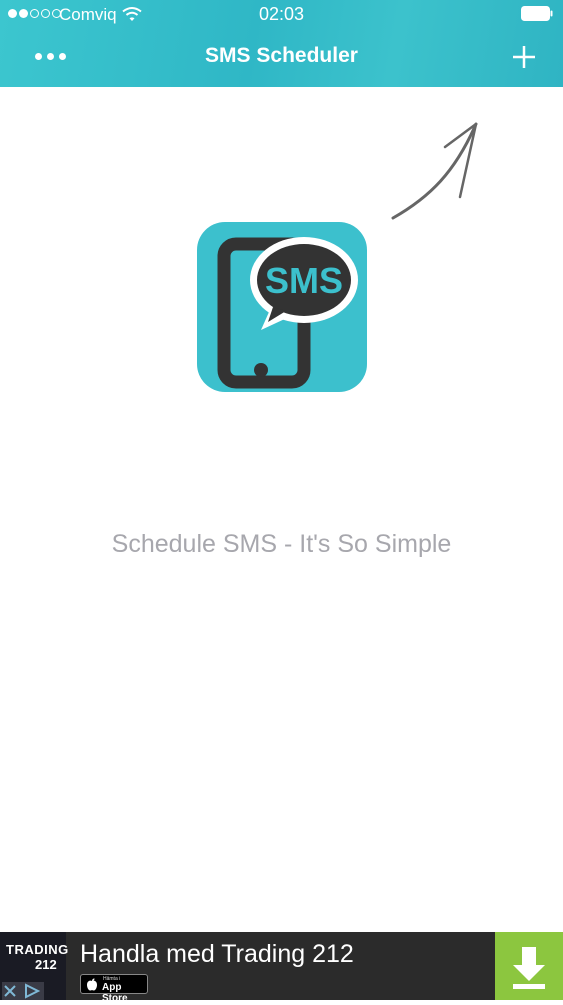 This screenshot has height=1005, width=563. What do you see at coordinates (281, 544) in the screenshot?
I see `empty-state-tagline: Schedule SMS - It's So Simple` at bounding box center [281, 544].